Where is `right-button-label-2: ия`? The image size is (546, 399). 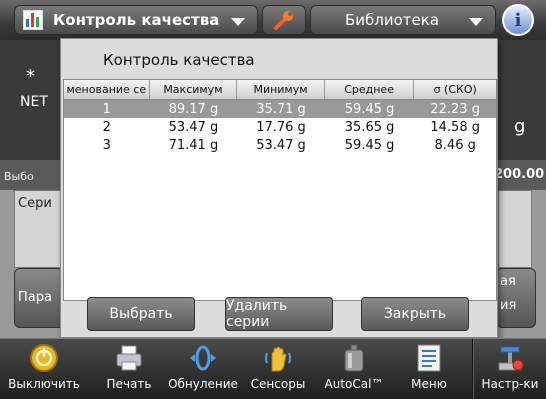
right-button-label-2: ия is located at coordinates (508, 305).